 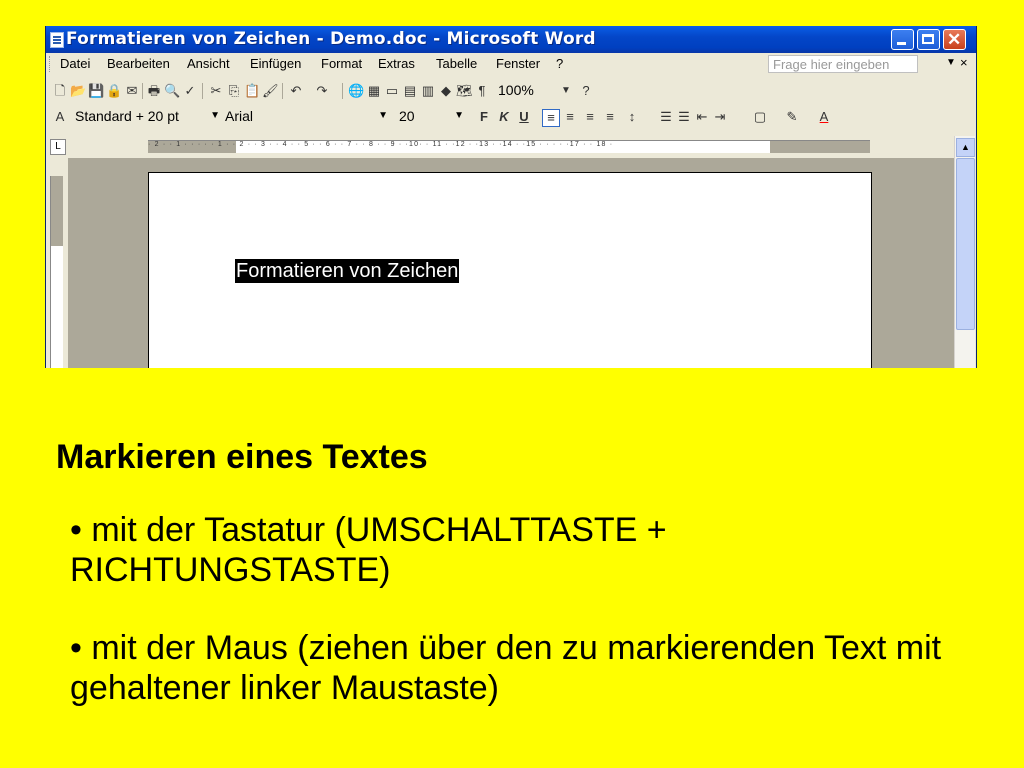 I want to click on line-spacing-icon: ↕, so click(x=632, y=117).